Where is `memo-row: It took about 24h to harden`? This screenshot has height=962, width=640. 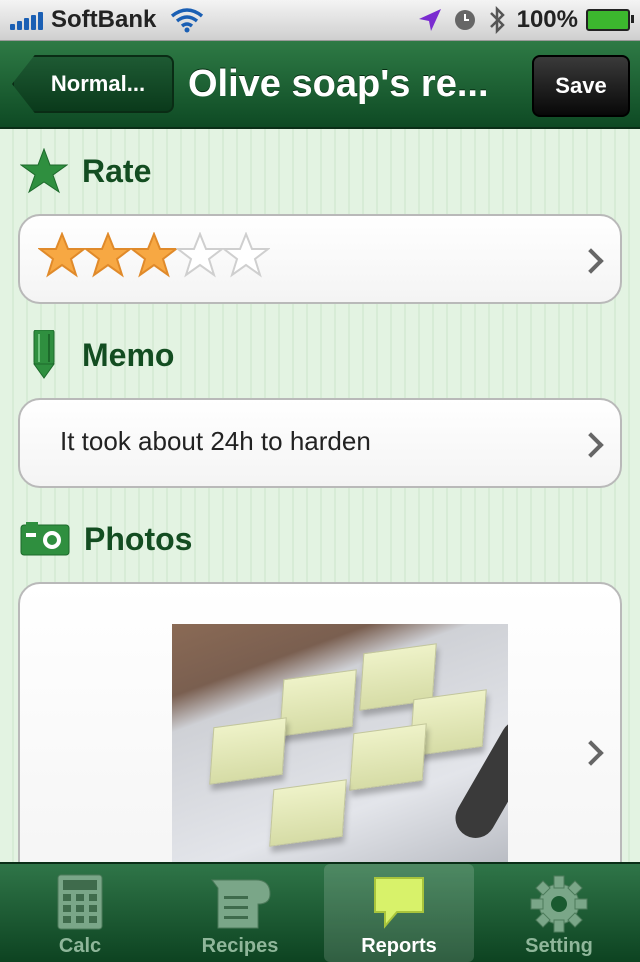
memo-row: It took about 24h to harden is located at coordinates (320, 443).